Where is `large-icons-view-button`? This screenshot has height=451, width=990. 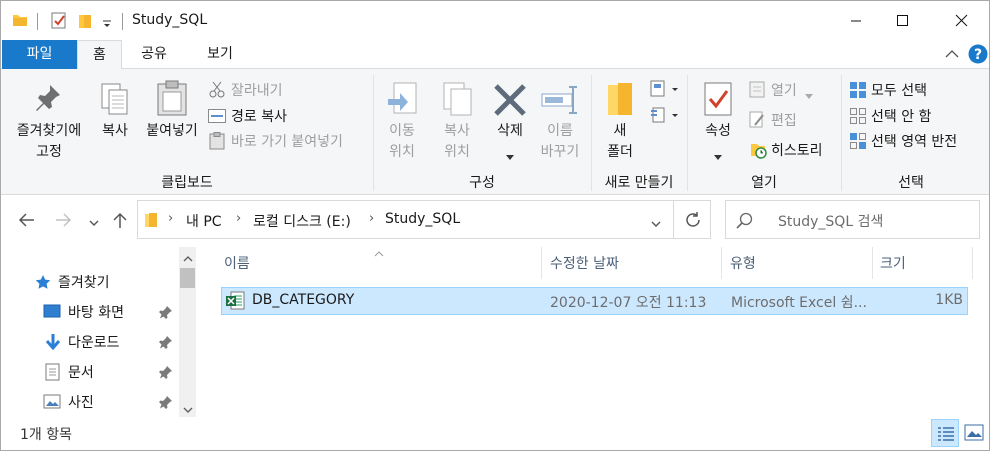 large-icons-view-button is located at coordinates (974, 433).